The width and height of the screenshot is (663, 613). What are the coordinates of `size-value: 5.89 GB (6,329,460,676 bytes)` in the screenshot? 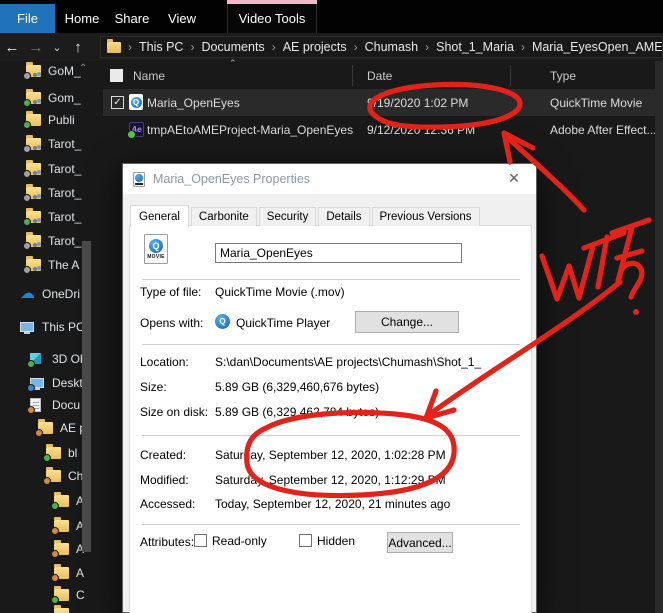 It's located at (297, 387).